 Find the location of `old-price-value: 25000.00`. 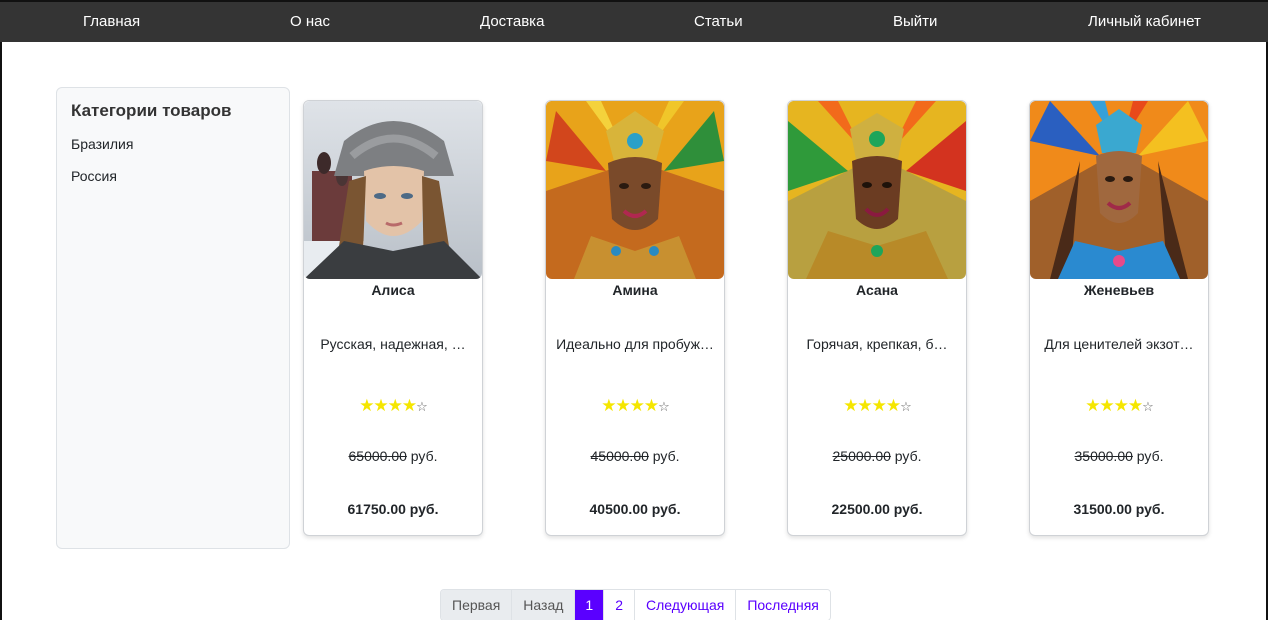

old-price-value: 25000.00 is located at coordinates (861, 456).